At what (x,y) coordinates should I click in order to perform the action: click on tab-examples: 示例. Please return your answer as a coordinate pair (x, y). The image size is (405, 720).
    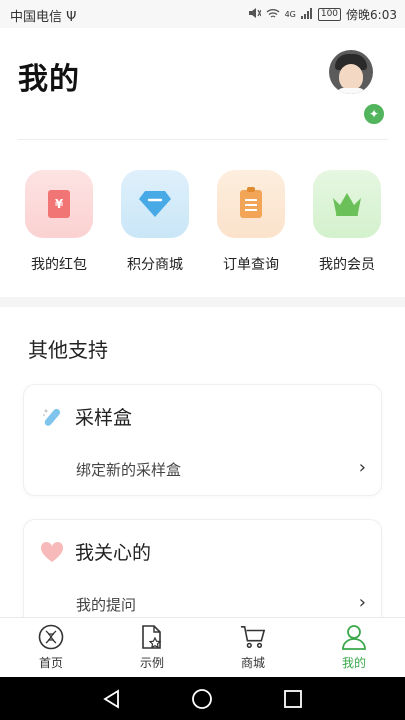
    Looking at the image, I should click on (152, 647).